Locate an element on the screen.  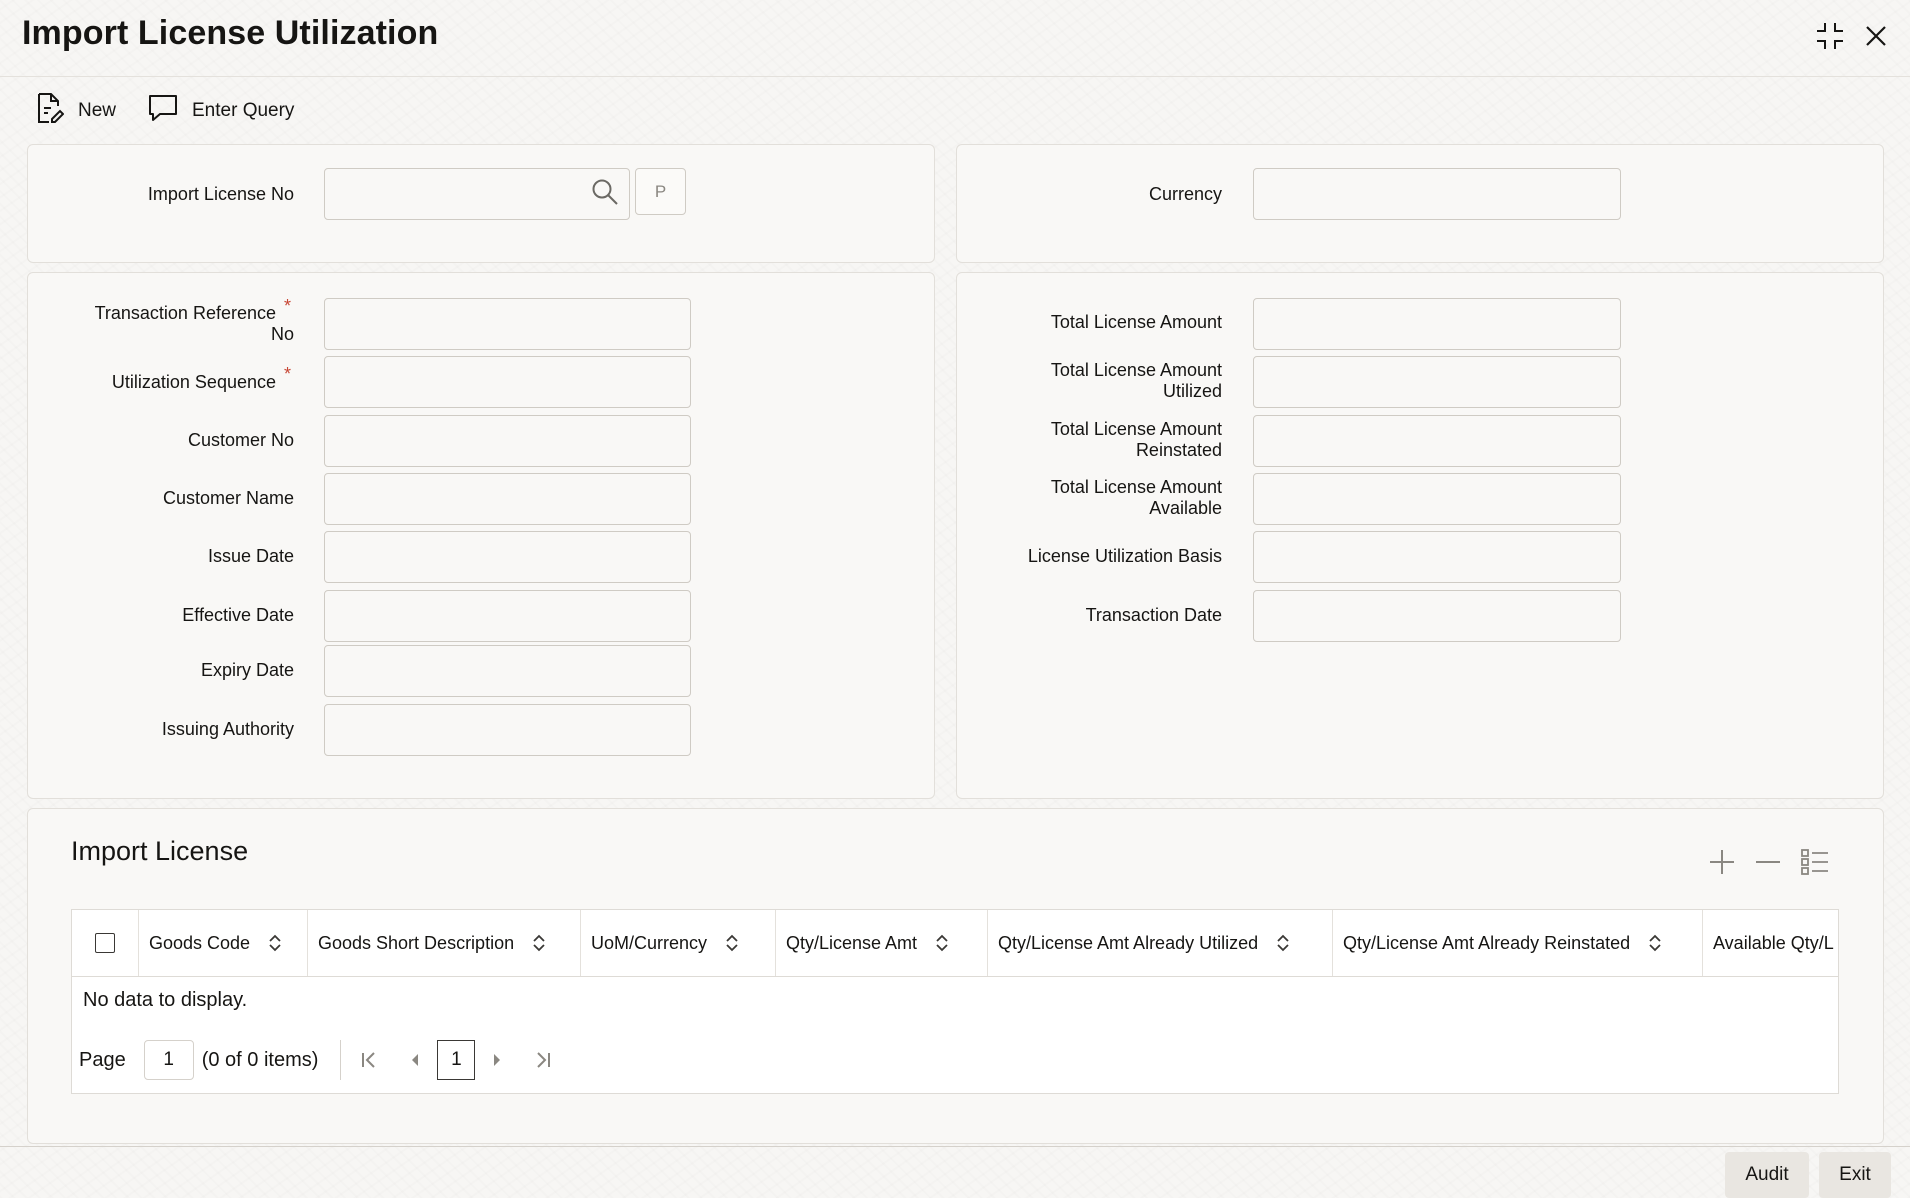
license-utilization-basis-label: License Utilization Basis is located at coordinates (1124, 556).